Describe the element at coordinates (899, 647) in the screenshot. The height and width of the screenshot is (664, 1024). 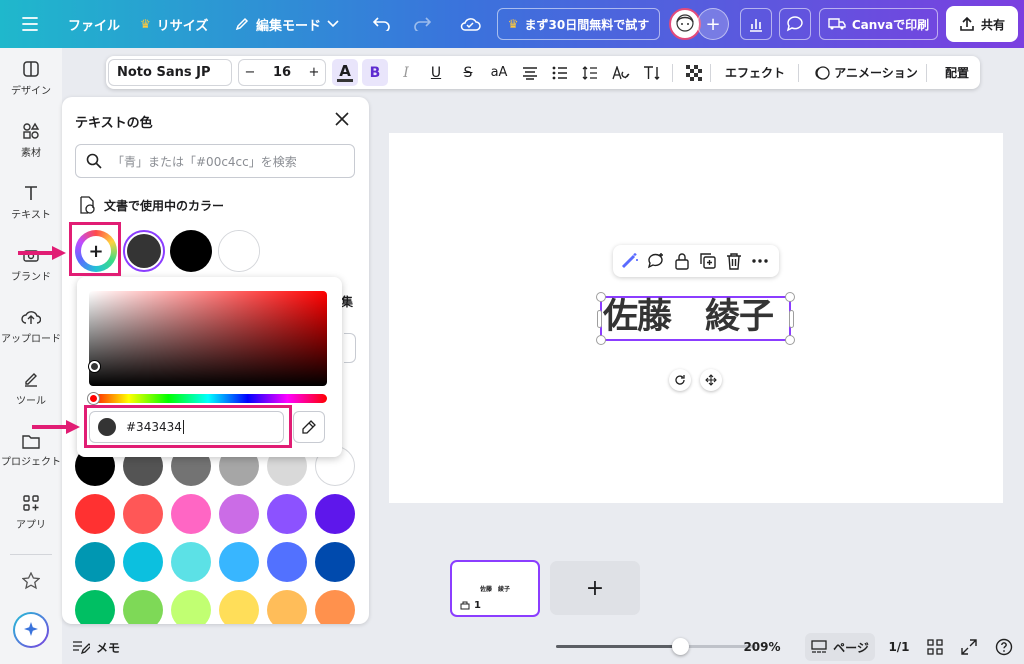
I see `page-count: 1/1` at that location.